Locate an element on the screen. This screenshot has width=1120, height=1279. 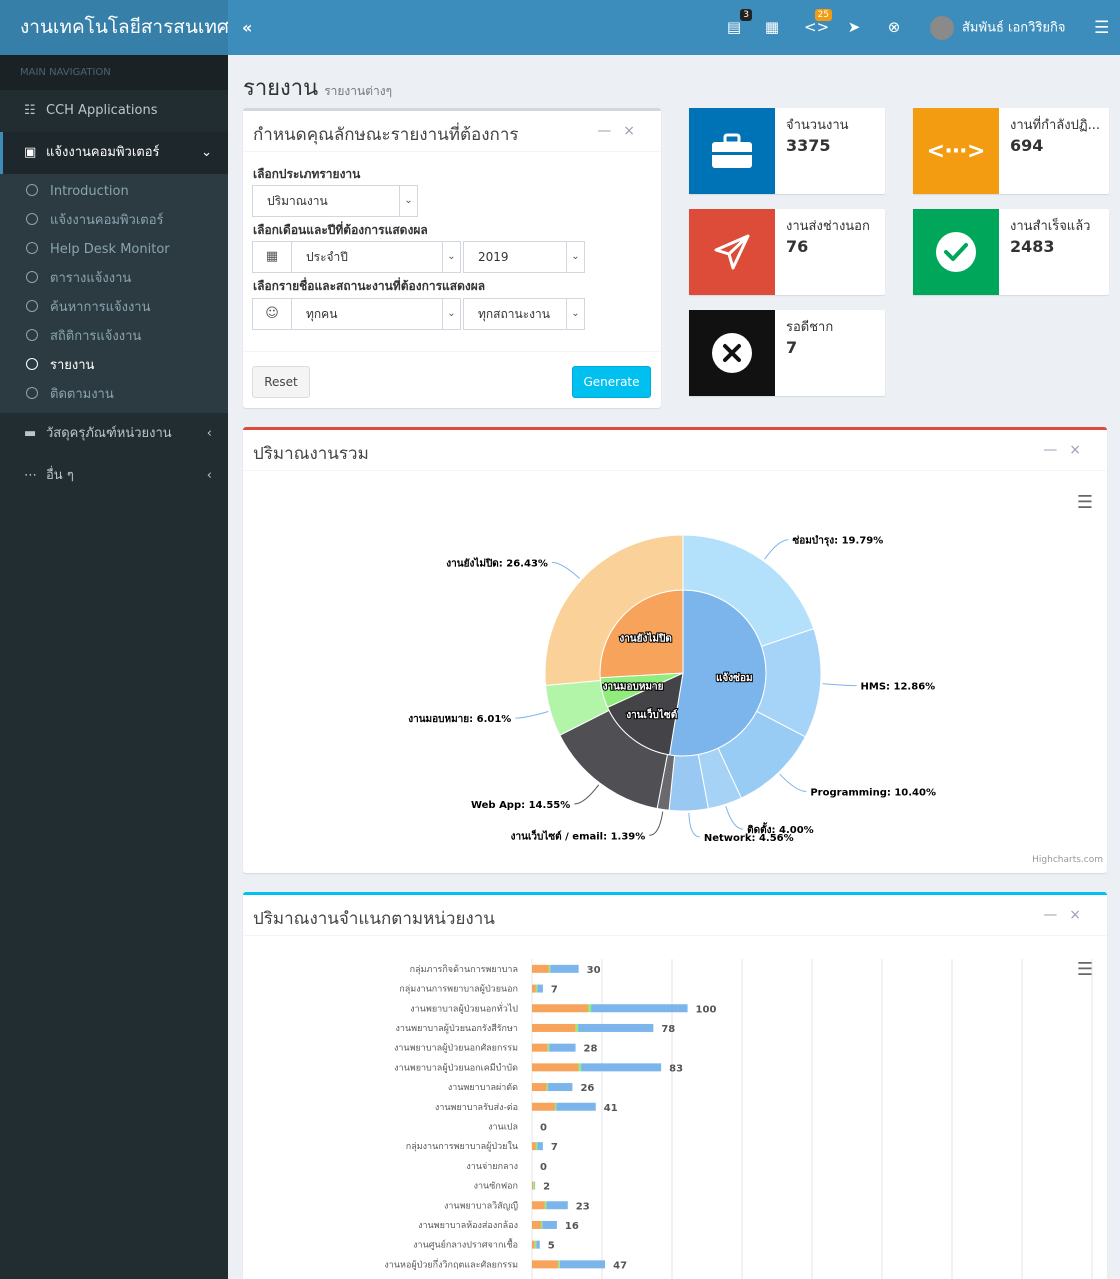
bar-category-label: งานเปล is located at coordinates (503, 1127).